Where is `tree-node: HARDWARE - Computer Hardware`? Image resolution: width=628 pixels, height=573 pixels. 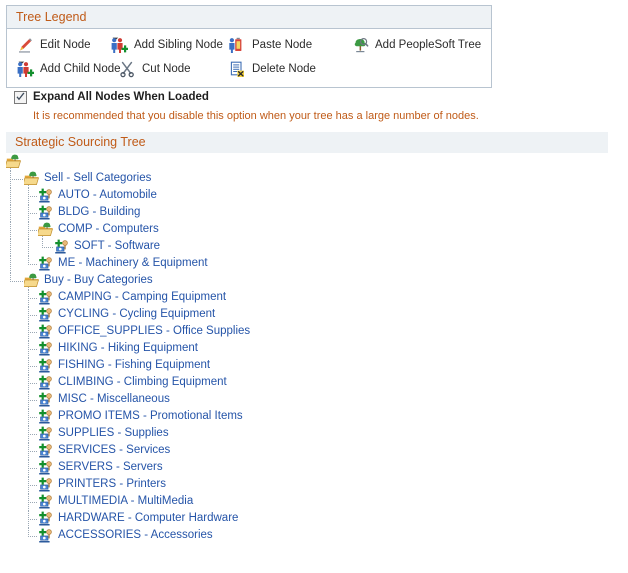
tree-node: HARDWARE - Computer Hardware is located at coordinates (314, 519).